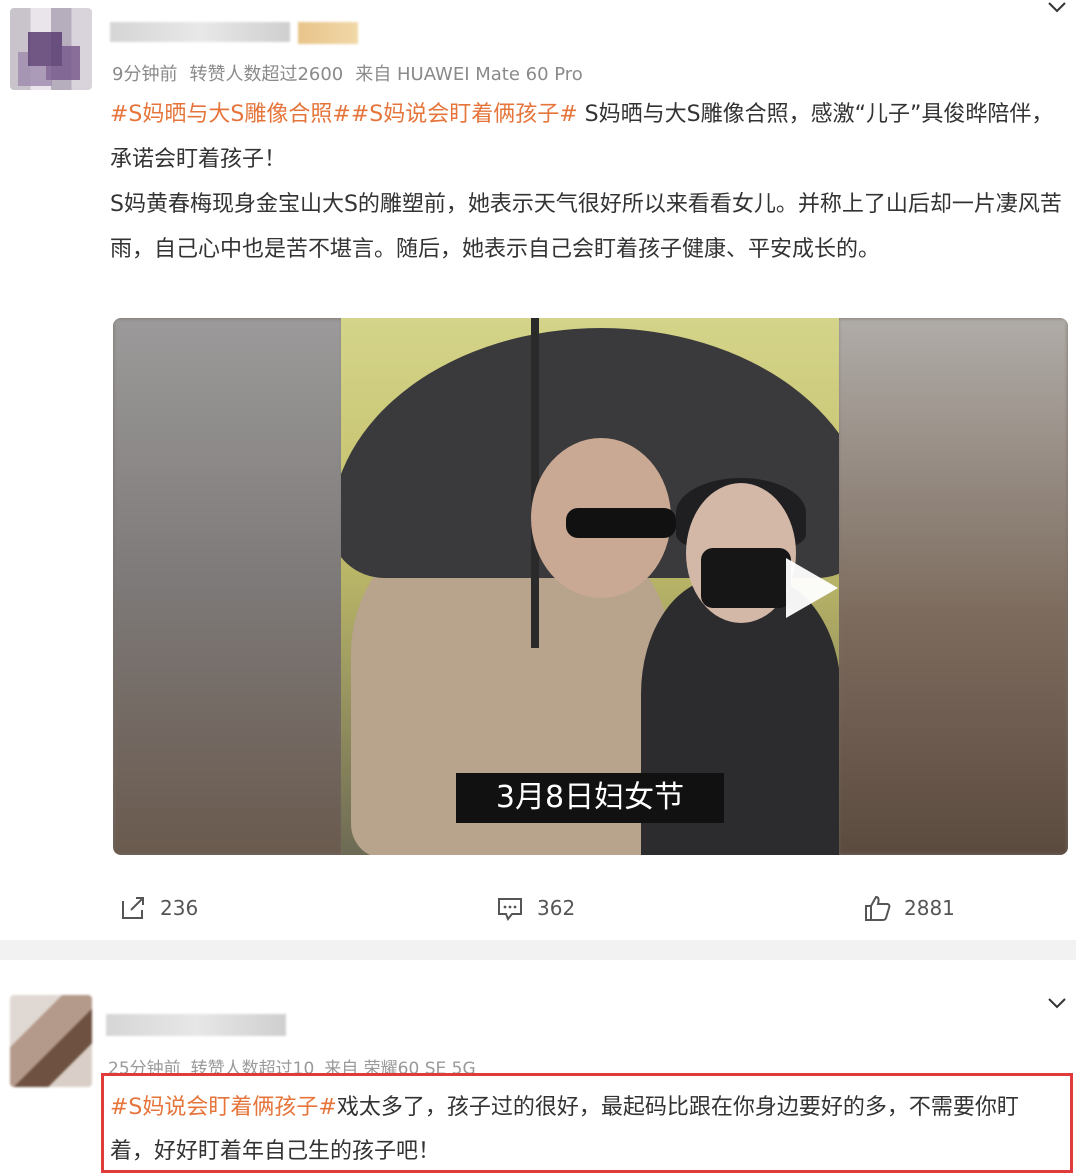 This screenshot has height=1176, width=1076. I want to click on like-button: 2881, so click(908, 908).